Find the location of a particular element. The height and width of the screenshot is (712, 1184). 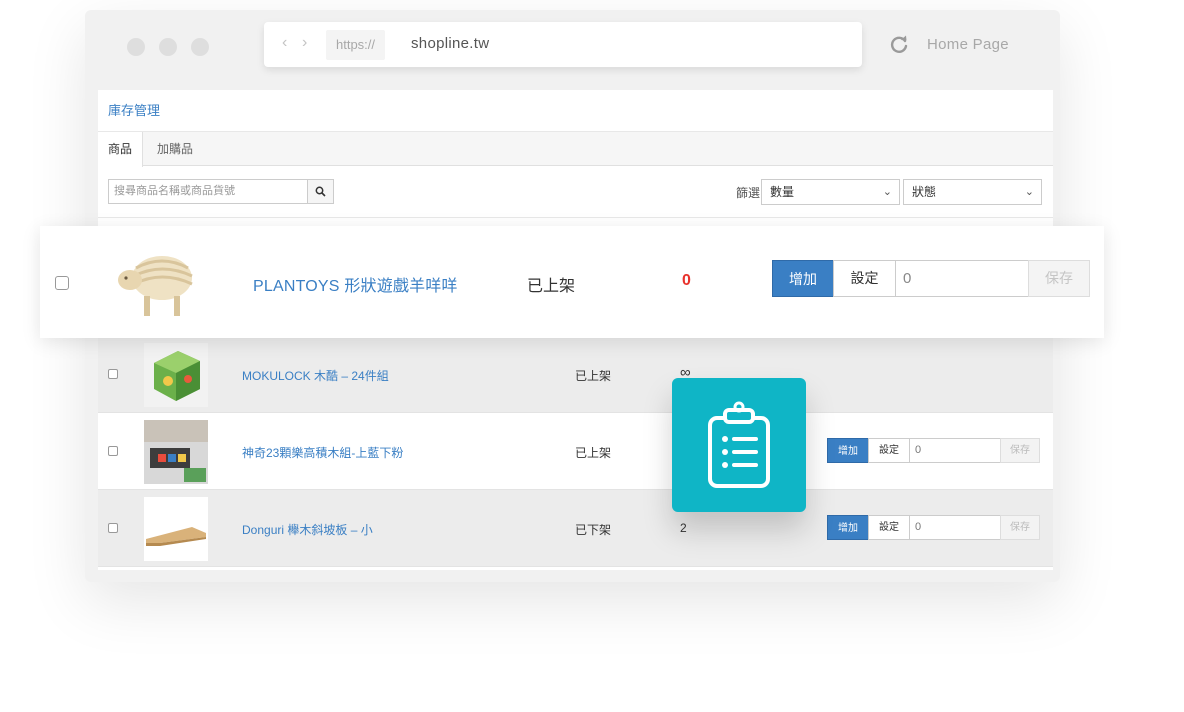

search-button is located at coordinates (320, 191).